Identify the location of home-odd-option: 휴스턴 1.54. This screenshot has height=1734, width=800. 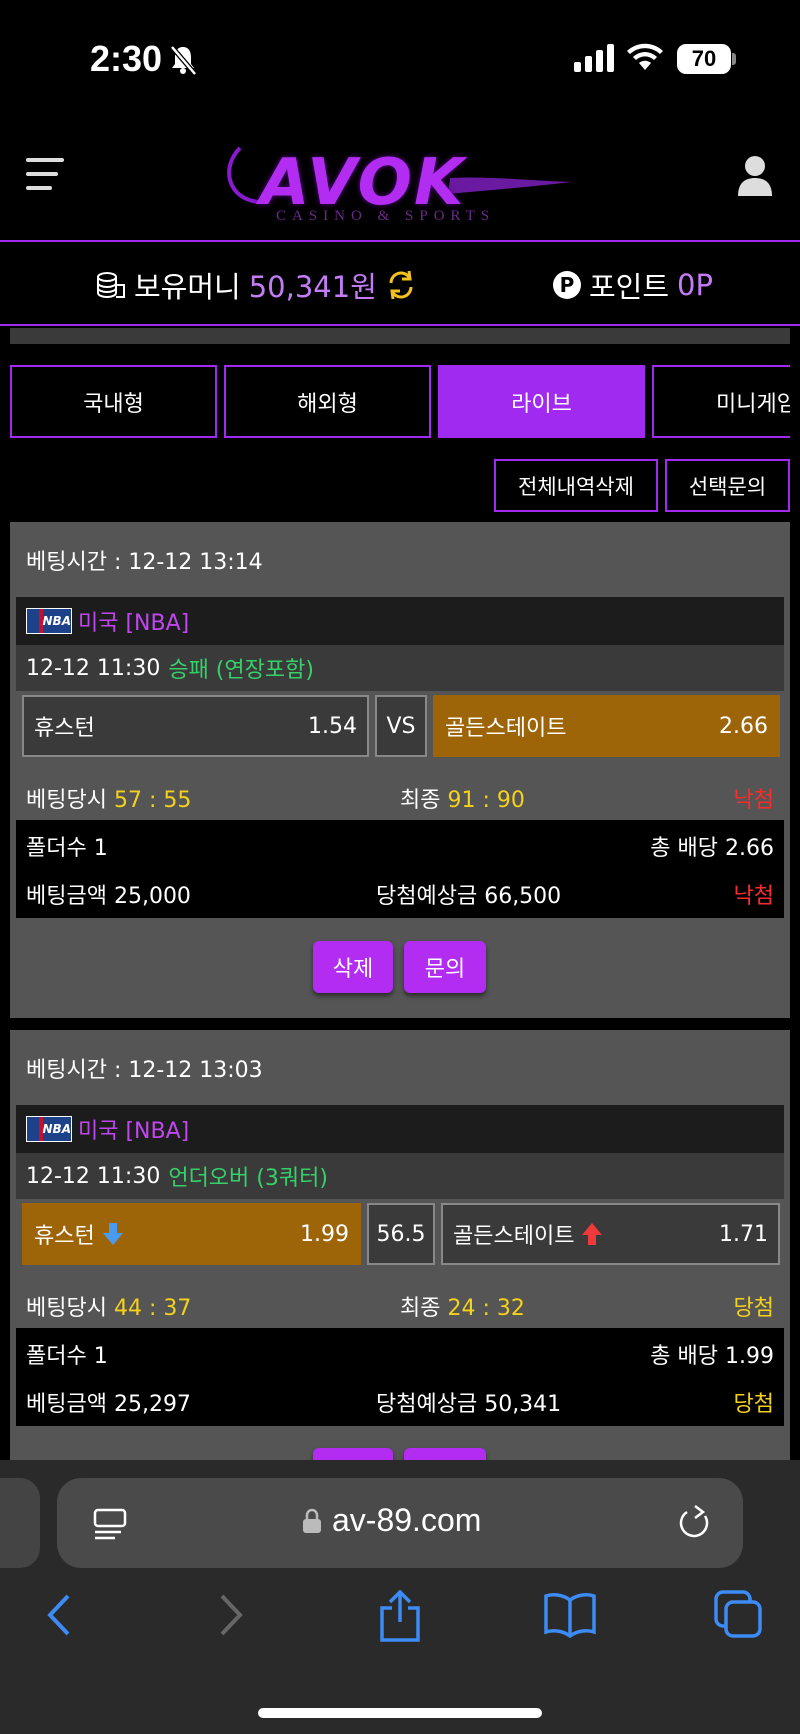
(195, 726).